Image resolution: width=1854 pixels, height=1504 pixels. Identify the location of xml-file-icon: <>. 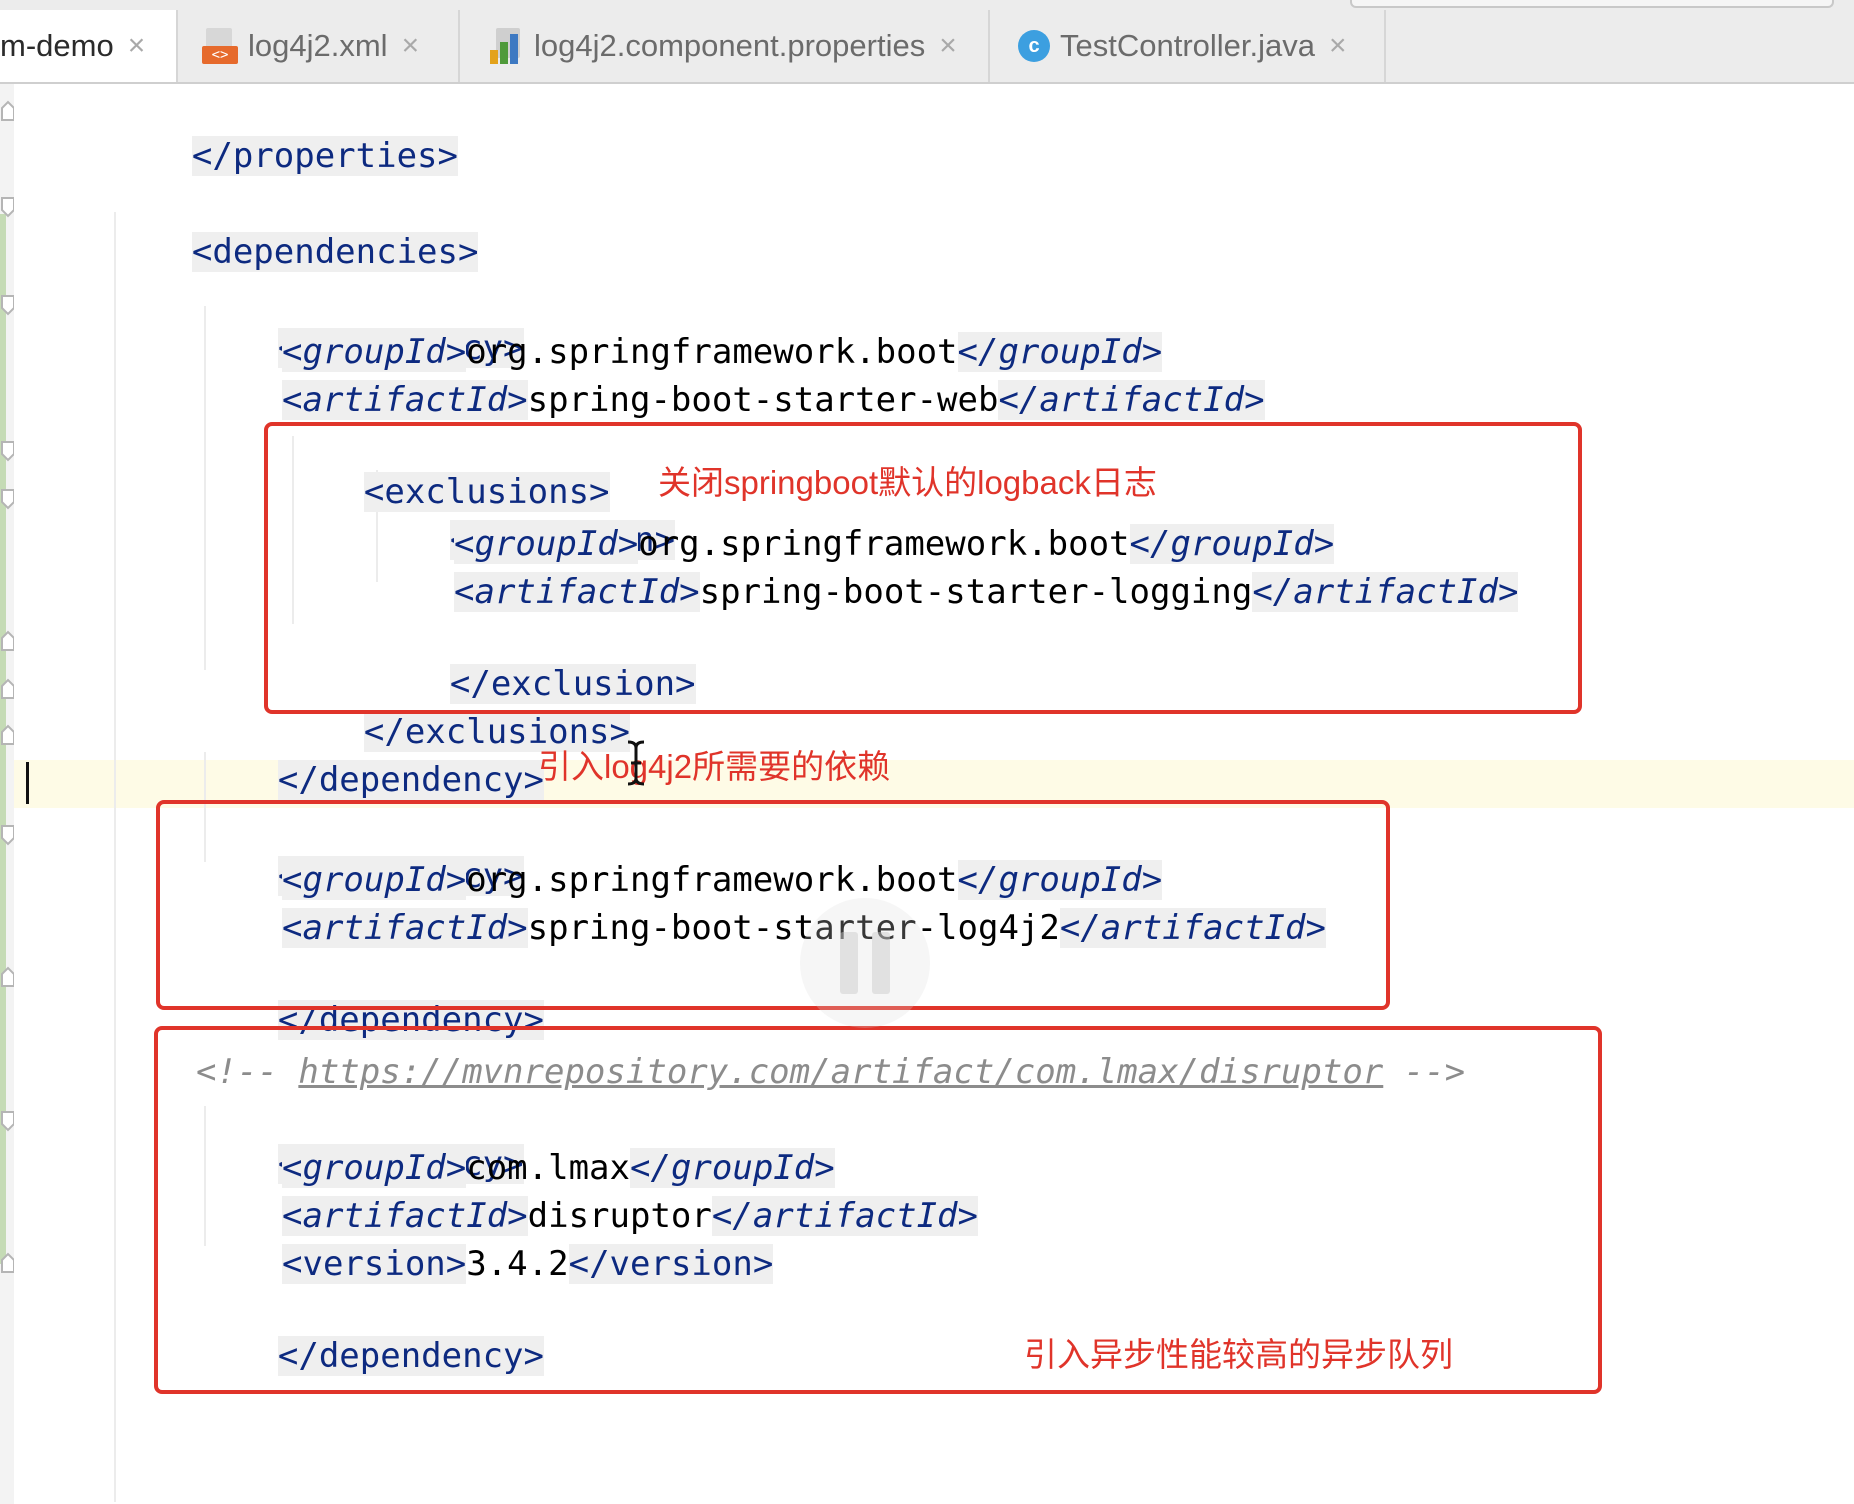
(220, 46).